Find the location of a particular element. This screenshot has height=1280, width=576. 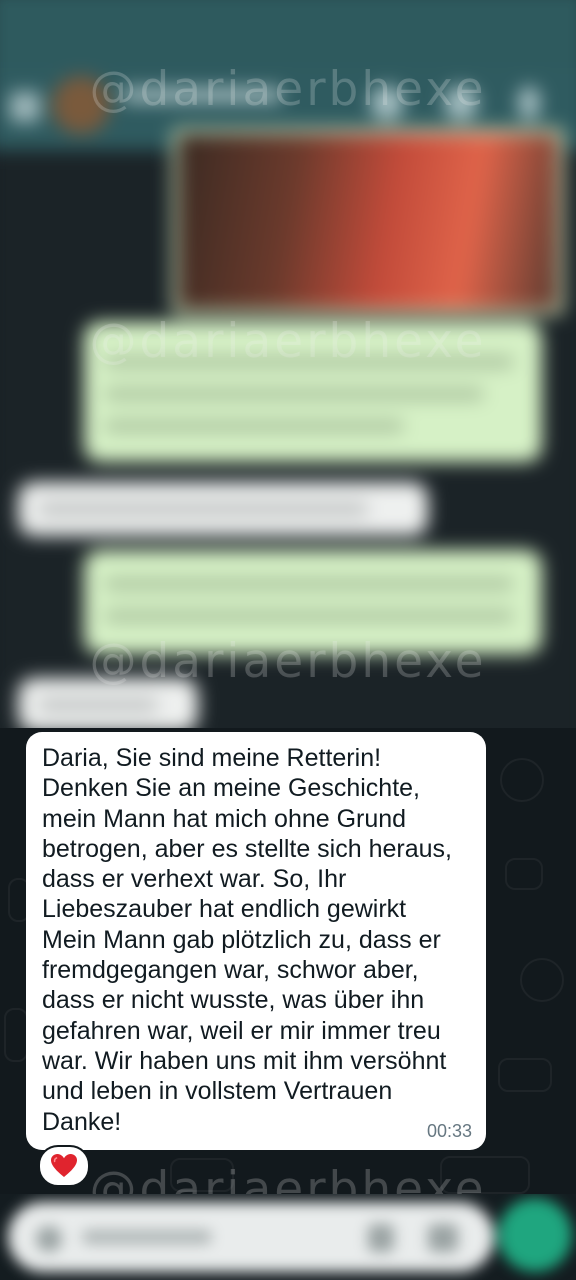

message-reaction is located at coordinates (64, 1166).